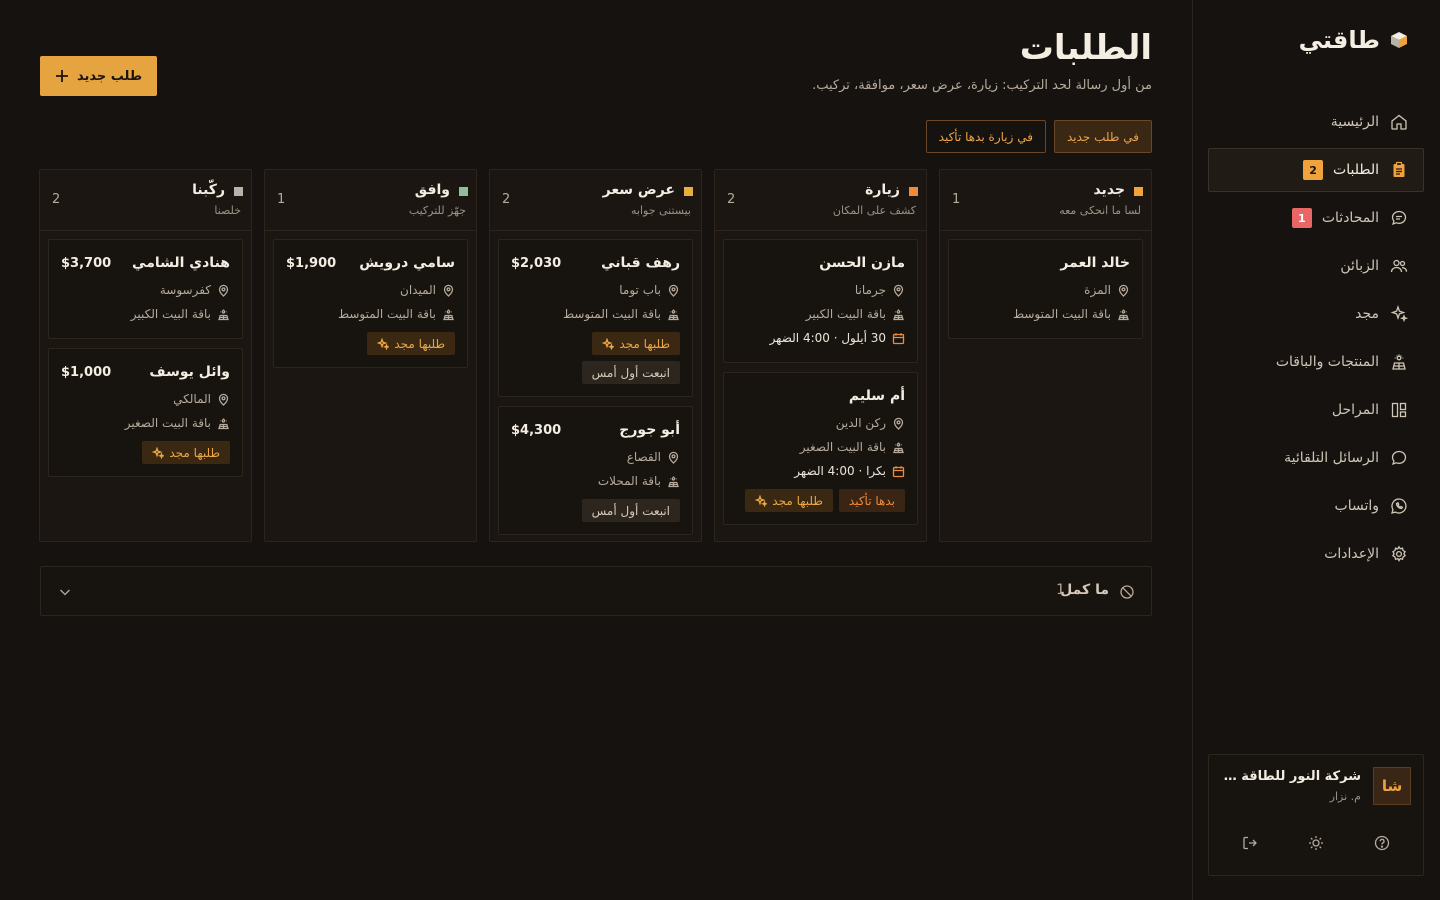 The width and height of the screenshot is (1440, 900). I want to click on new-order-button: طلب جديد, so click(98, 76).